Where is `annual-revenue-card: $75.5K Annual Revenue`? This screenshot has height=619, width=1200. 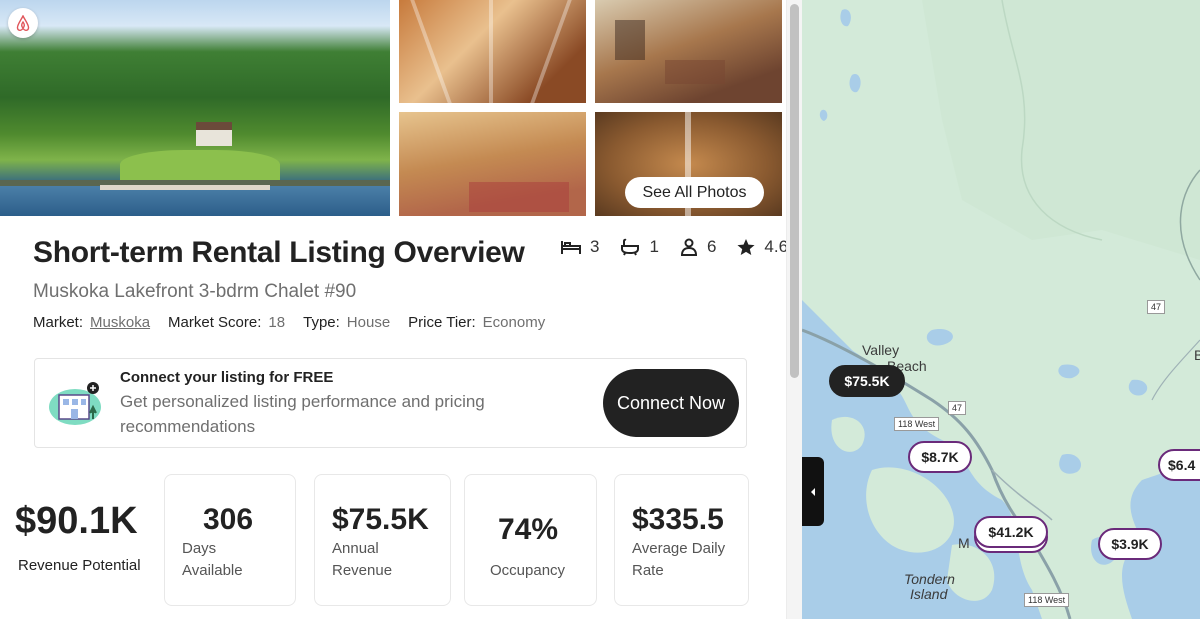 annual-revenue-card: $75.5K Annual Revenue is located at coordinates (382, 540).